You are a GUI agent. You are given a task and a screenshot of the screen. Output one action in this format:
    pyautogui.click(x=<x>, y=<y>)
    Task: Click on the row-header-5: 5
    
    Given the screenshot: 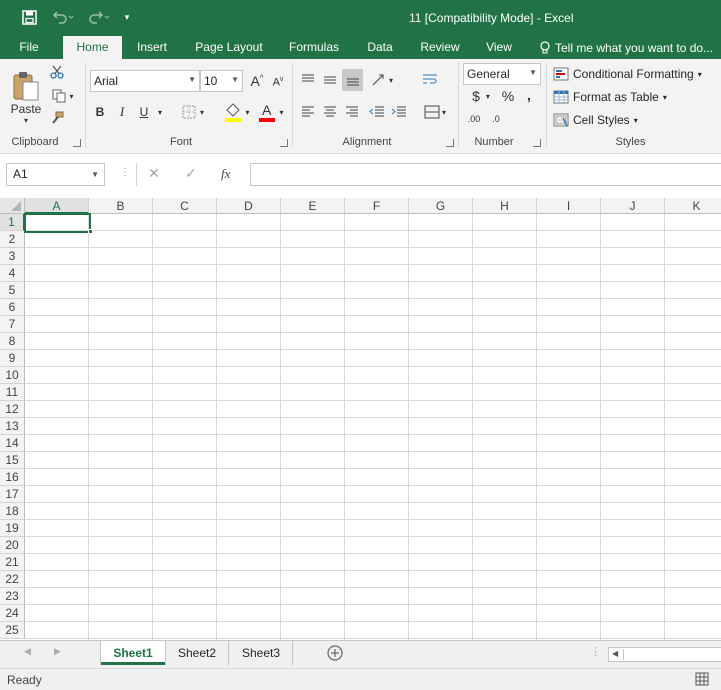 What is the action you would take?
    pyautogui.click(x=12, y=290)
    